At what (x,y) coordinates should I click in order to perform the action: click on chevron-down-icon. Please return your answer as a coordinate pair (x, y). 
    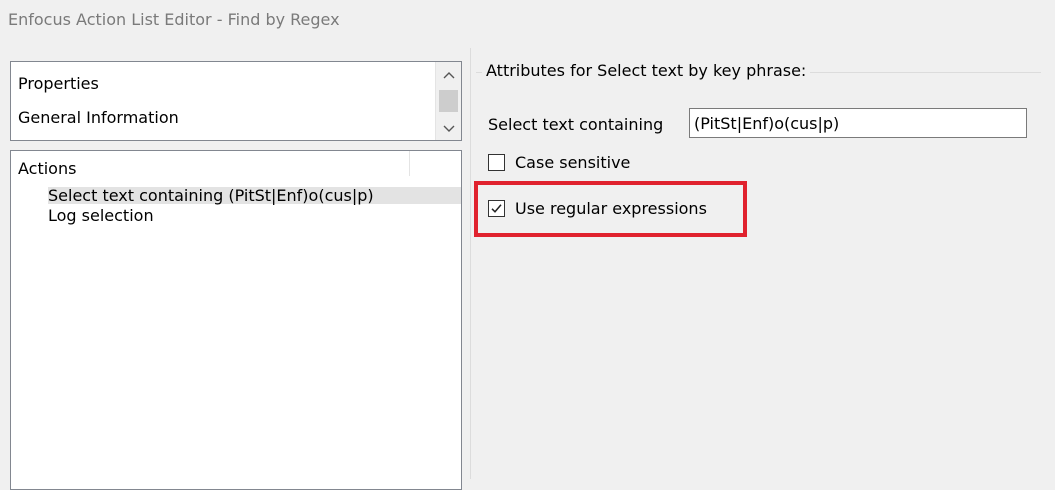
    Looking at the image, I should click on (448, 129).